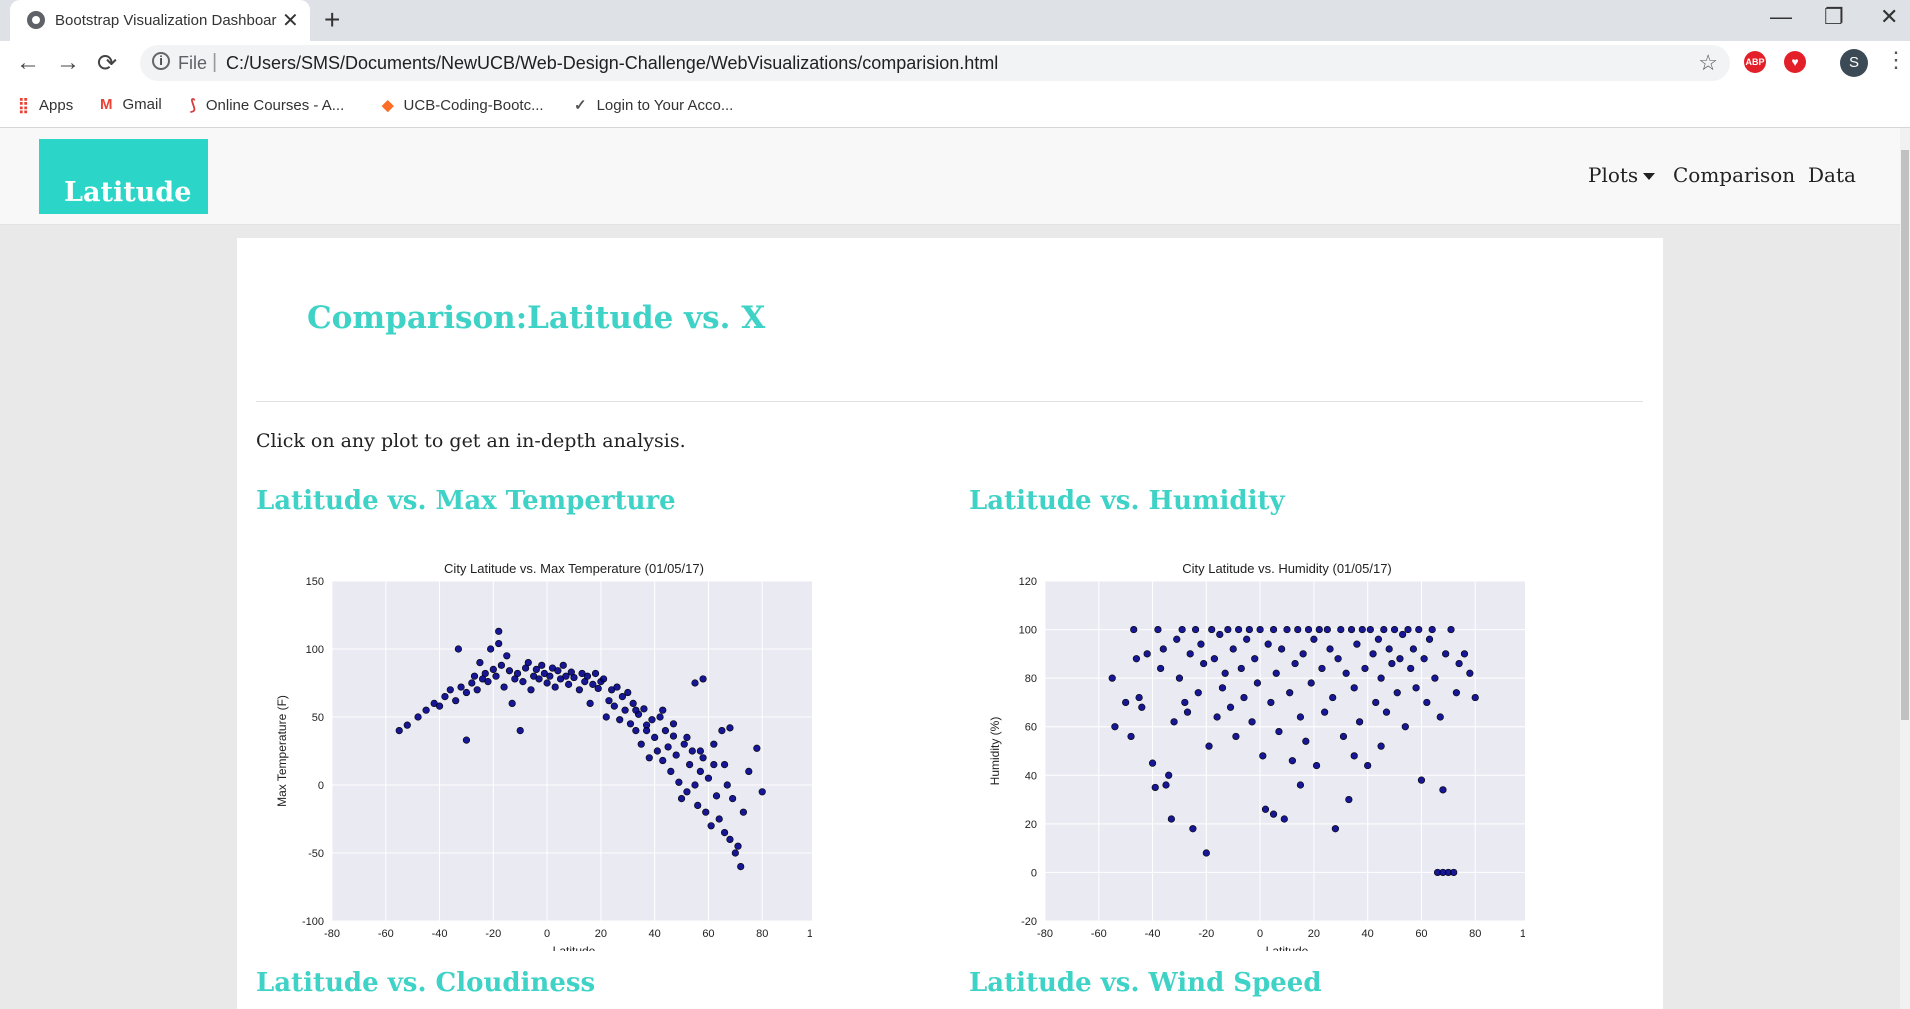 The height and width of the screenshot is (1009, 1910). Describe the element at coordinates (161, 61) in the screenshot. I see `info-icon: i` at that location.